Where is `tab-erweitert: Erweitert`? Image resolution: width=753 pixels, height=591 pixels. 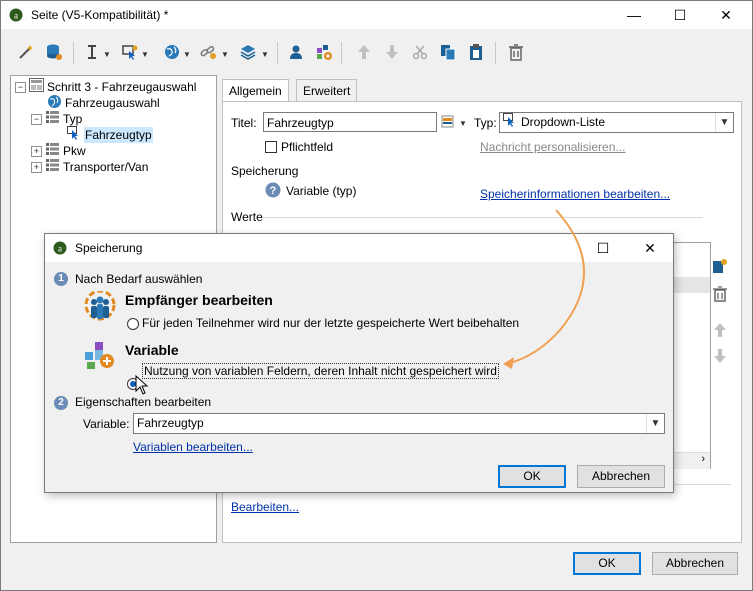
tab-erweitert: Erweitert is located at coordinates (327, 90).